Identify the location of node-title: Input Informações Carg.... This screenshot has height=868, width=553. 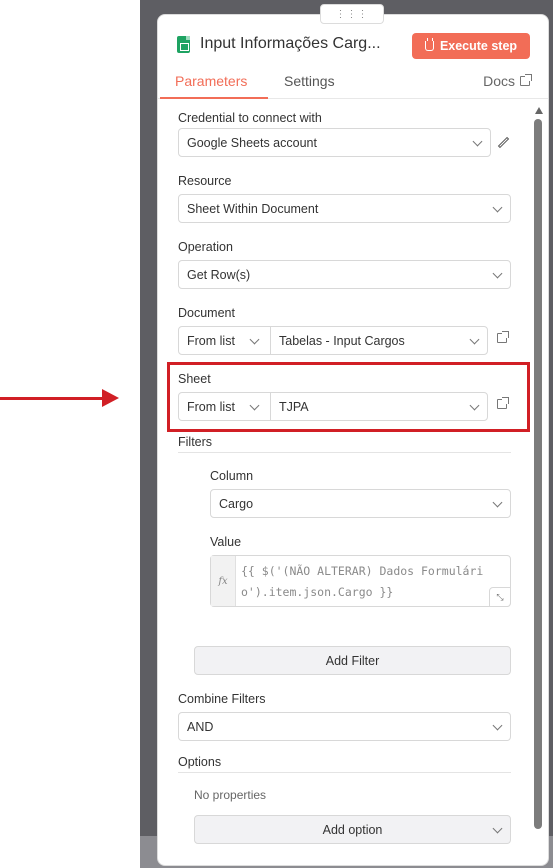
(290, 44).